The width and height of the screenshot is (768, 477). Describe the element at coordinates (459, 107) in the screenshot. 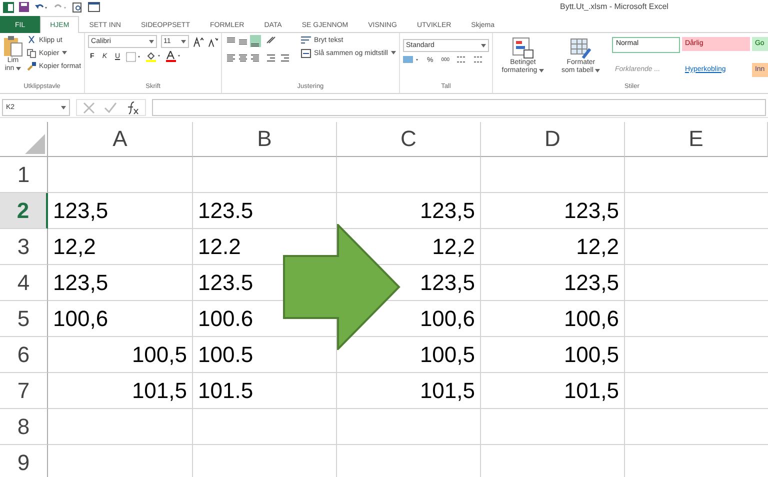

I see `formula-input` at that location.